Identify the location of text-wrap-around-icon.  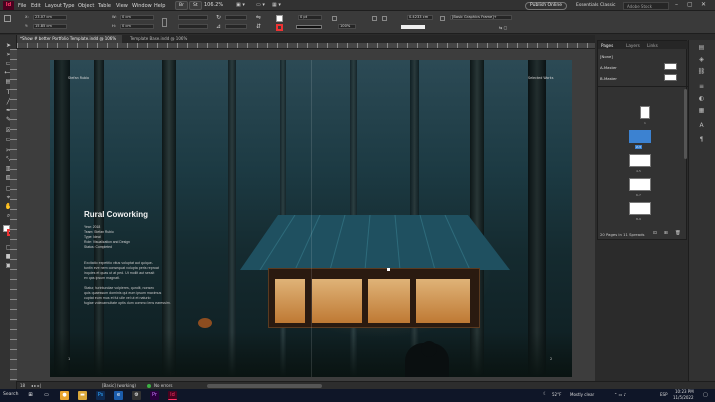
(384, 18).